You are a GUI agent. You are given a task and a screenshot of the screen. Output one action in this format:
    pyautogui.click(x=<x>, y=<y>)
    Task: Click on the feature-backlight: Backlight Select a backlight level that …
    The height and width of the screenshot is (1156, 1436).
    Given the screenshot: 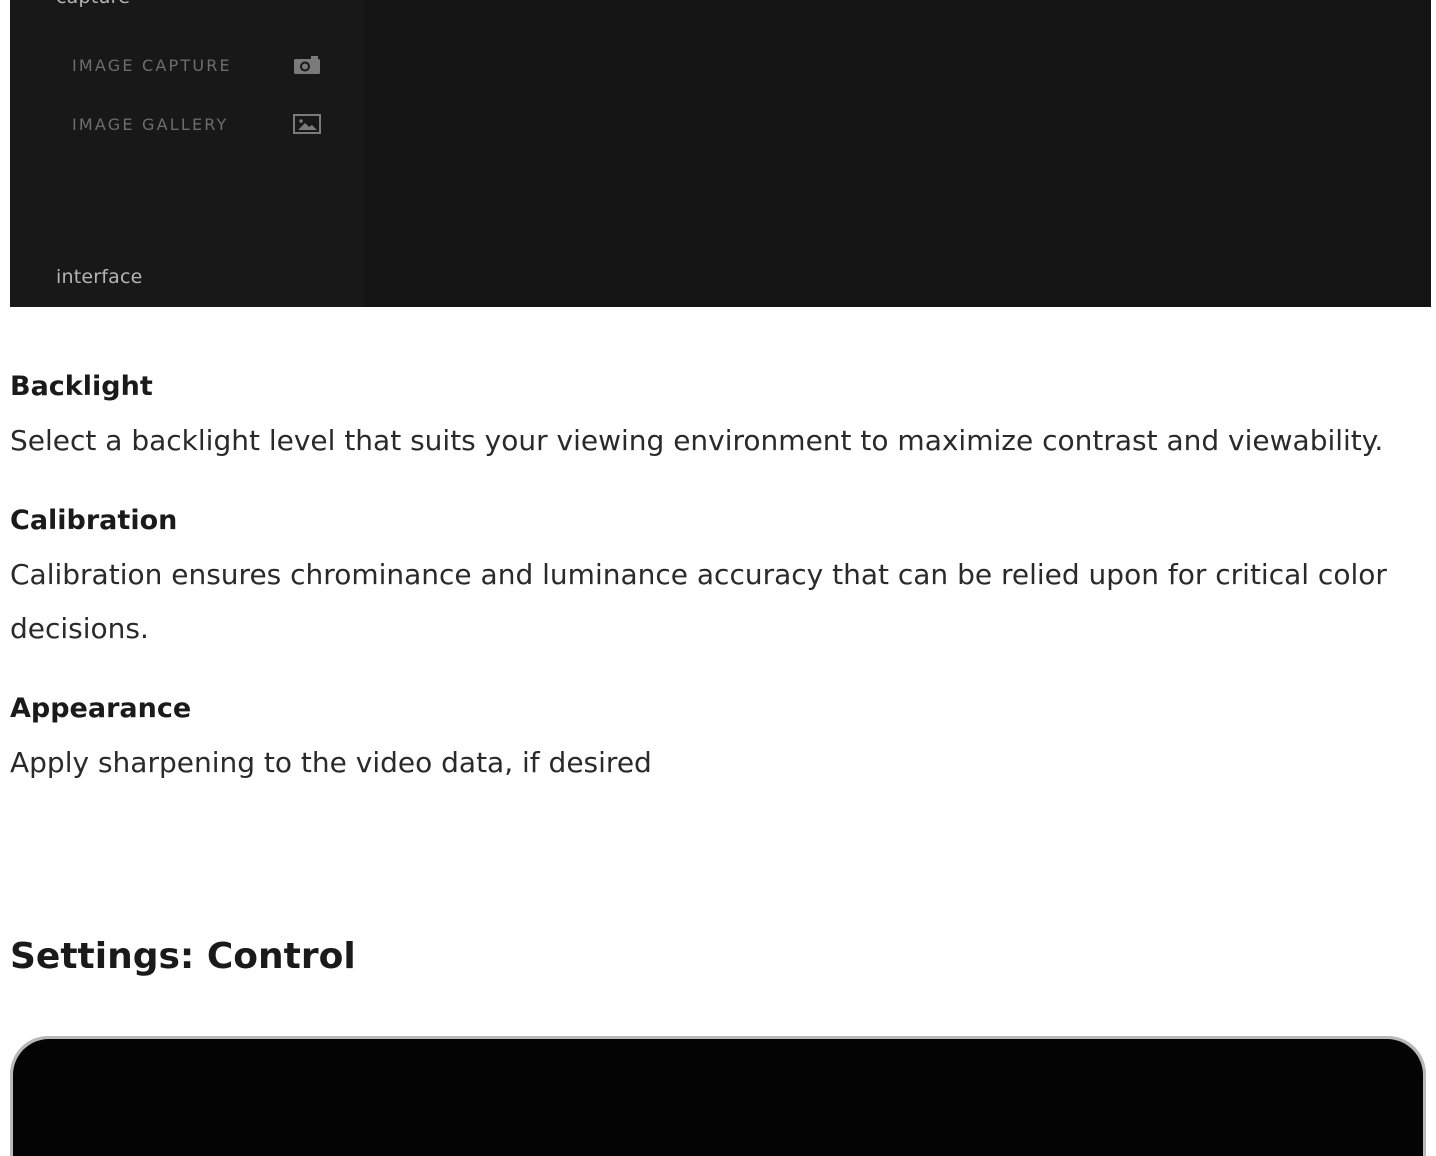 What is the action you would take?
    pyautogui.click(x=710, y=414)
    